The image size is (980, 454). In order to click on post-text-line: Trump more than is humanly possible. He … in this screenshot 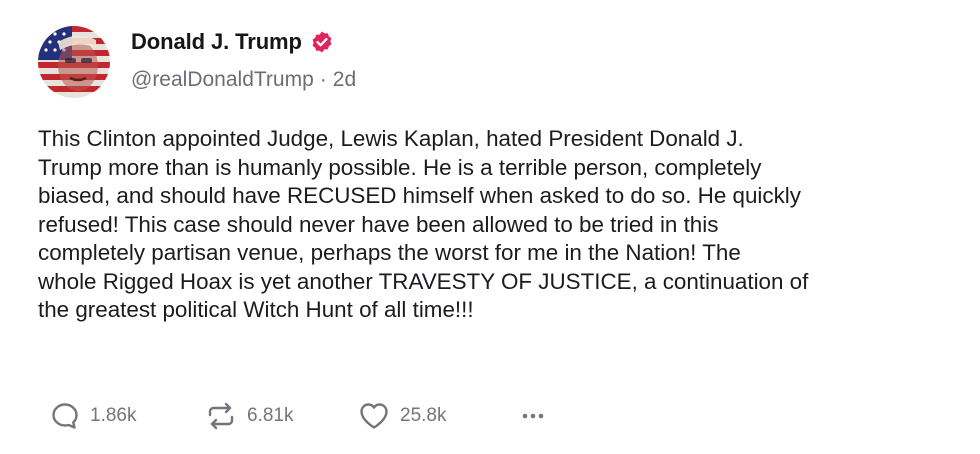, I will do `click(400, 167)`.